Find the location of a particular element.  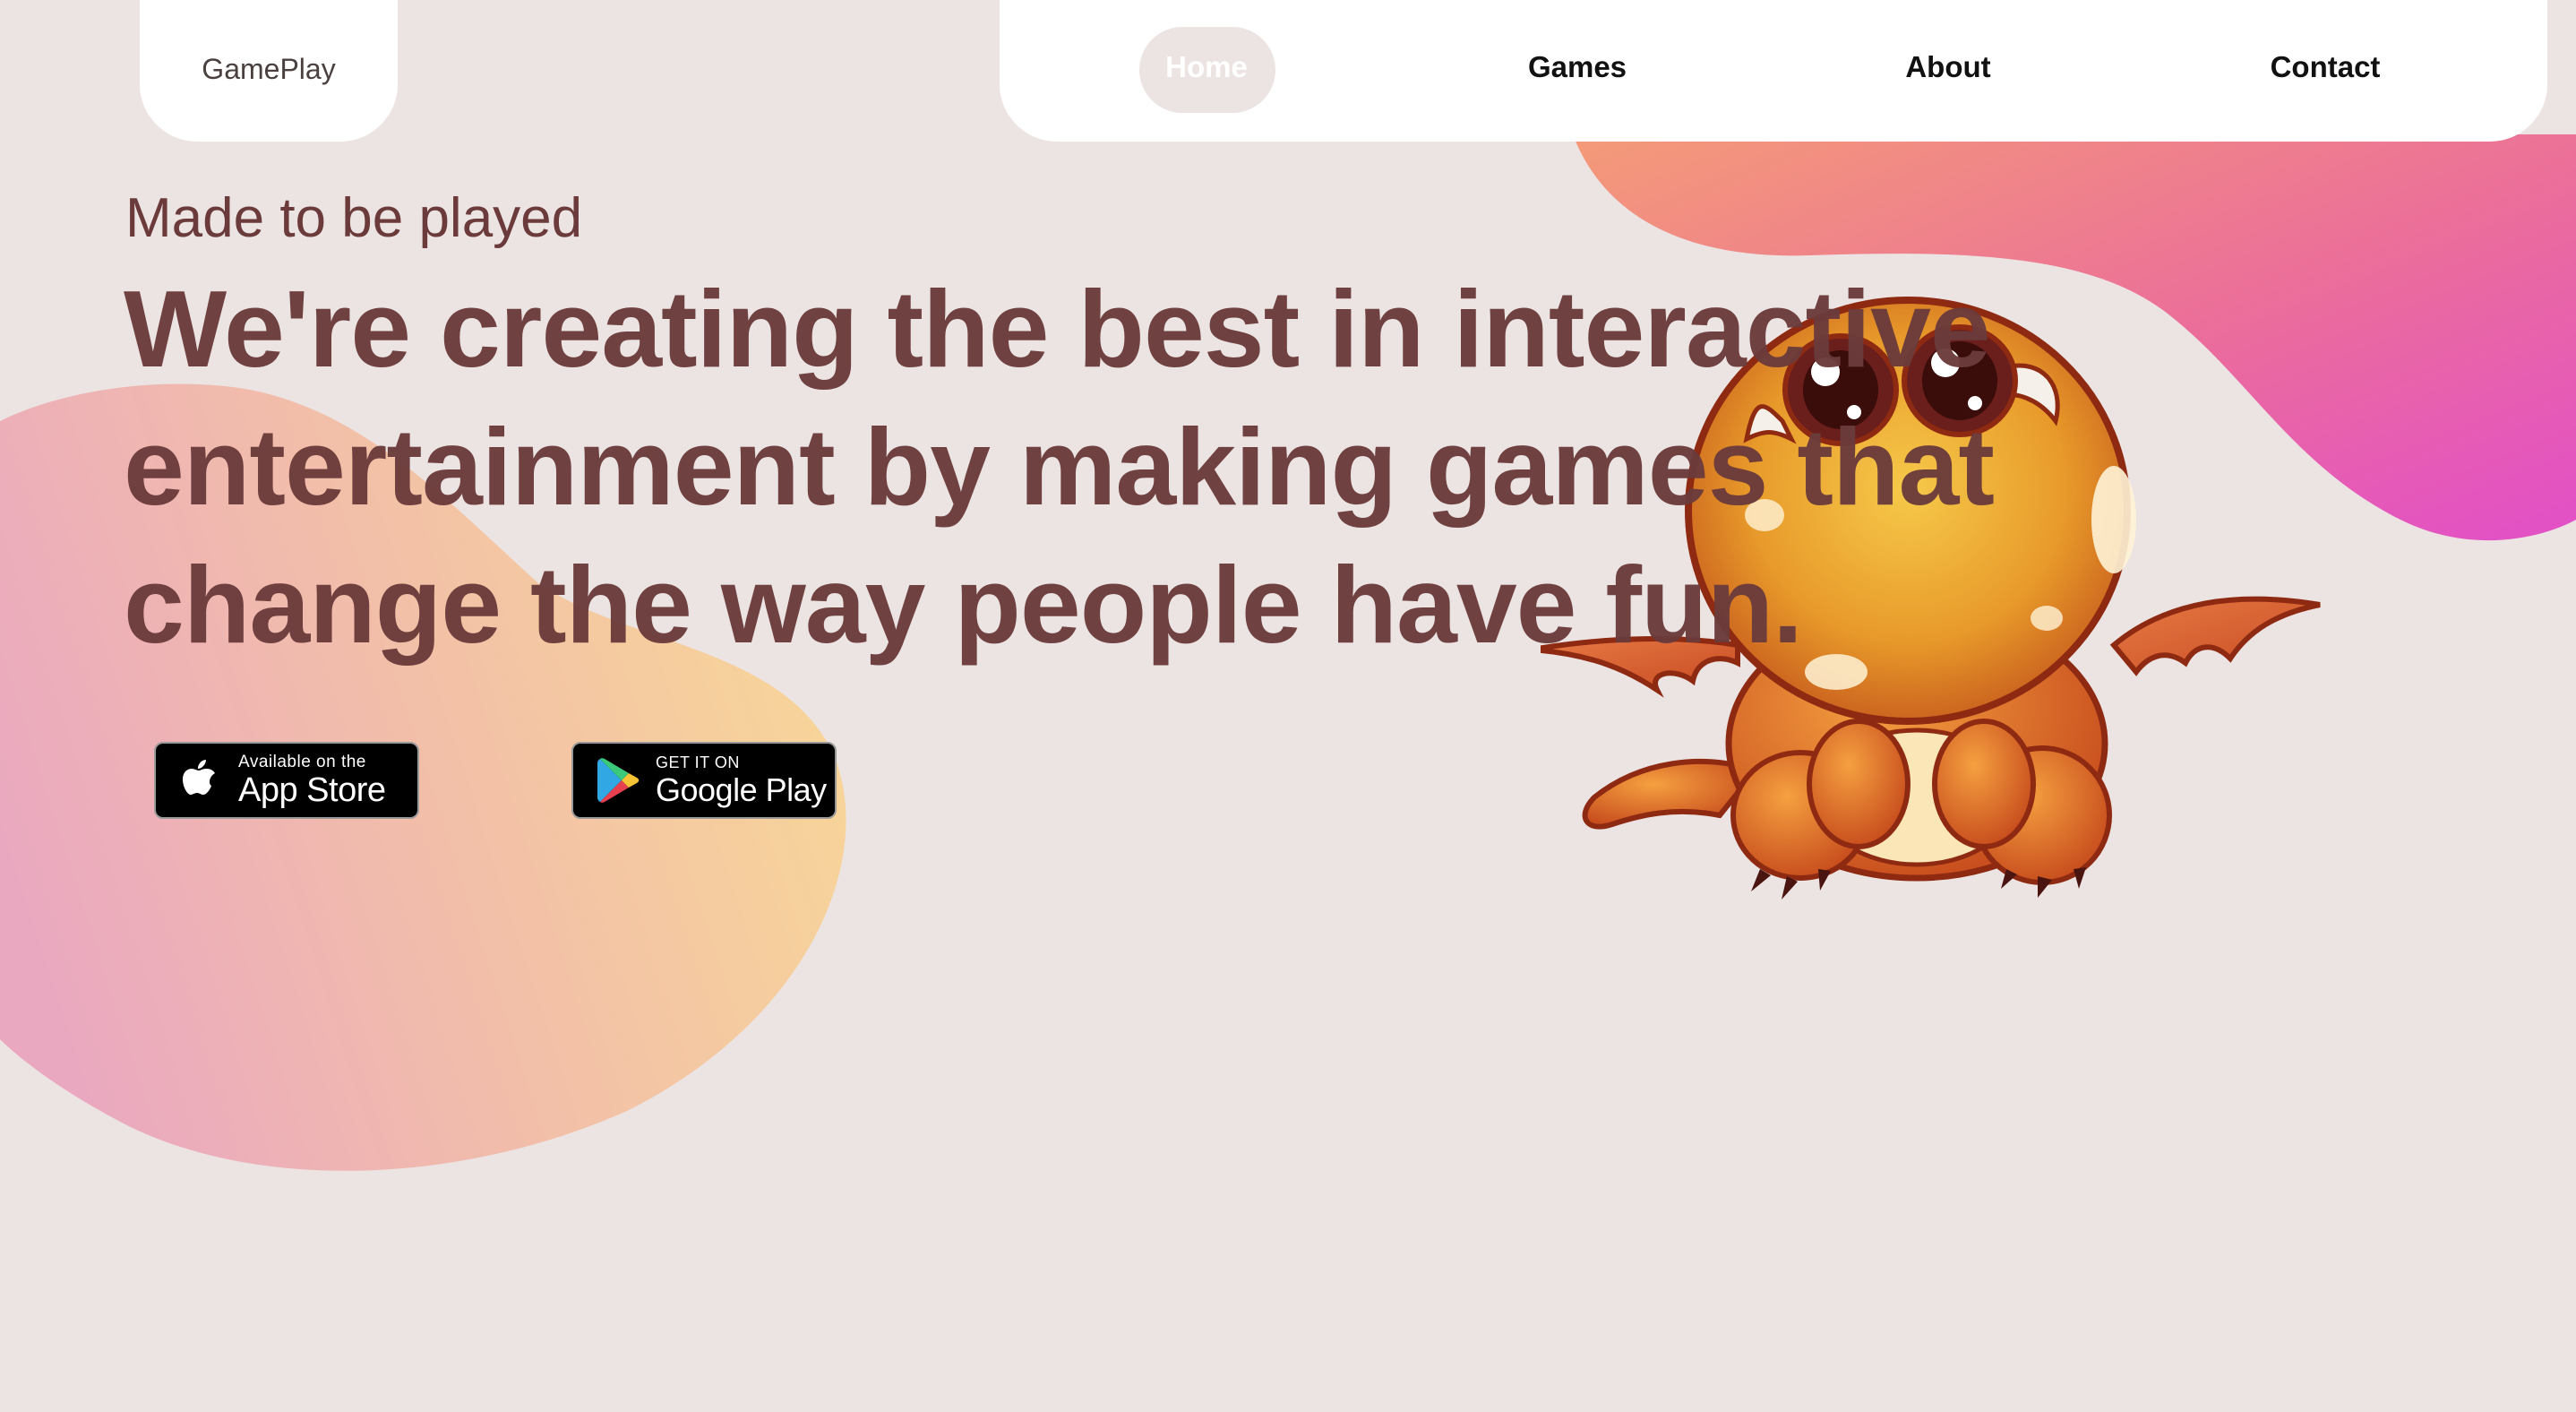

app-store-badge-text: Available on the App Store is located at coordinates (312, 780).